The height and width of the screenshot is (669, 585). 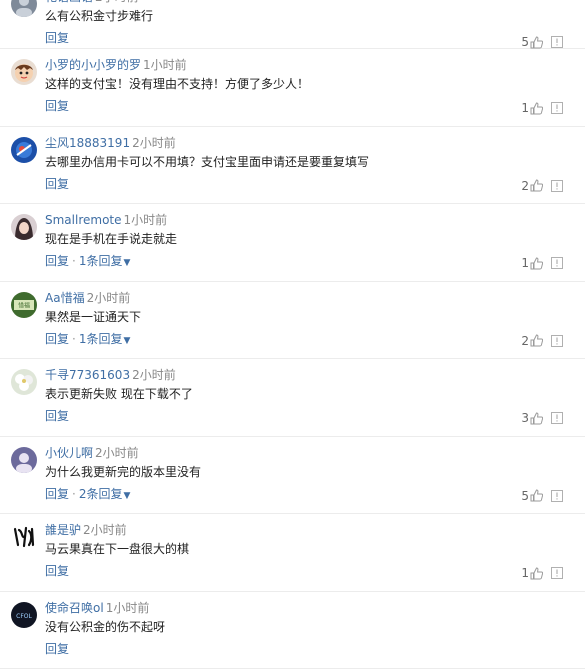 I want to click on view-replies-button: 2条回复▼, so click(x=105, y=494).